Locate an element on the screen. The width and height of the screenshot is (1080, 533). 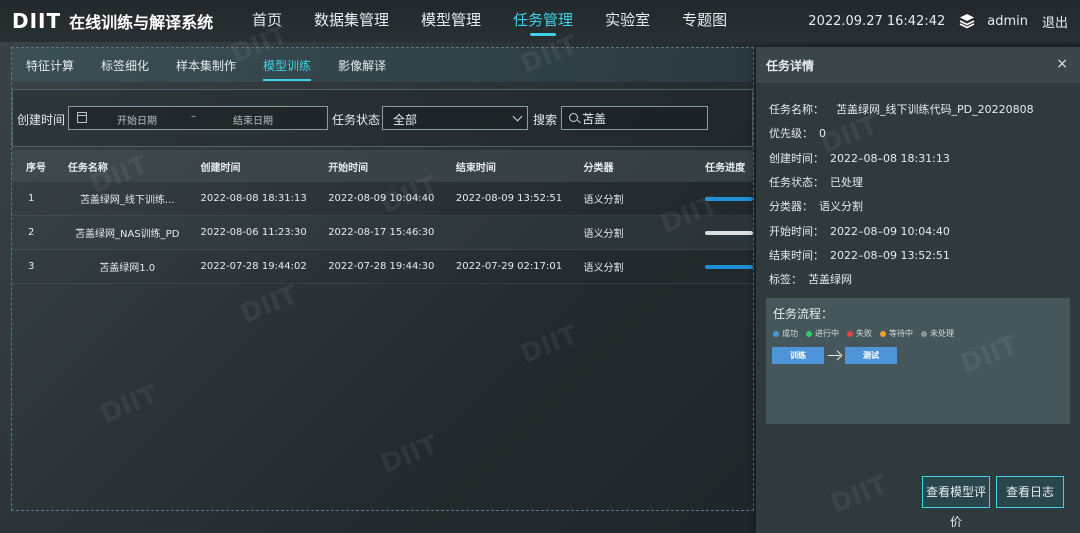
legend-running: 进行中 is located at coordinates (822, 333).